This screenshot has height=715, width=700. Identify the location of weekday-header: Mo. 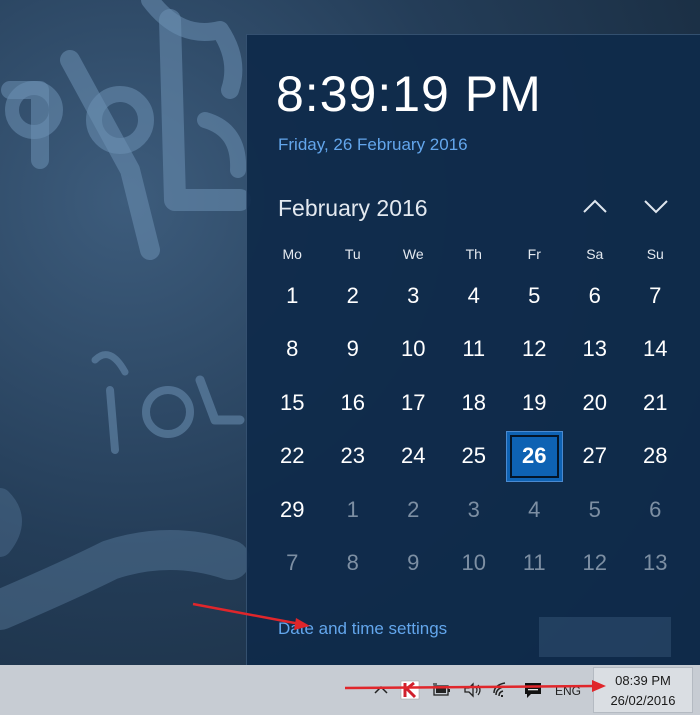
(292, 254).